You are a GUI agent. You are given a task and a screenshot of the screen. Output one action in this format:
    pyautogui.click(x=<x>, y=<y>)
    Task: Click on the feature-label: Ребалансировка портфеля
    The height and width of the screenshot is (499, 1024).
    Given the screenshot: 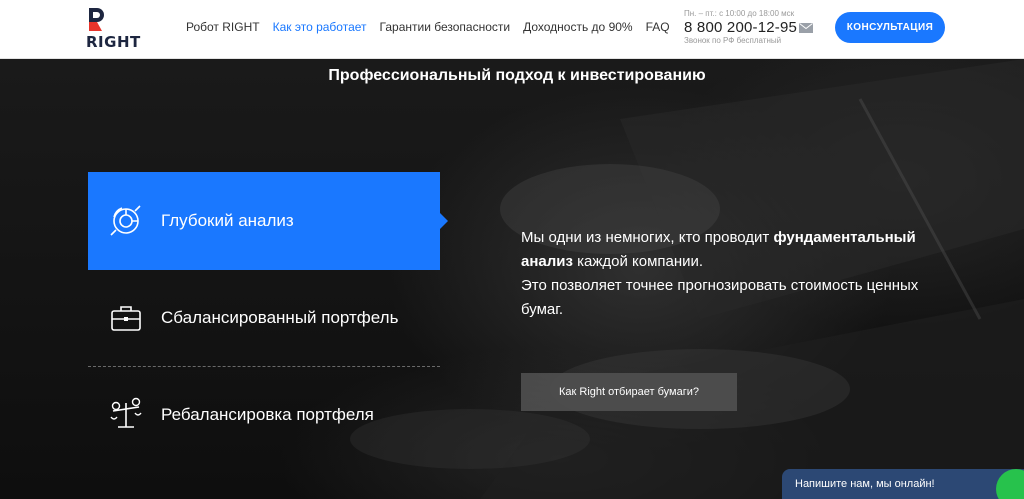 What is the action you would take?
    pyautogui.click(x=267, y=414)
    